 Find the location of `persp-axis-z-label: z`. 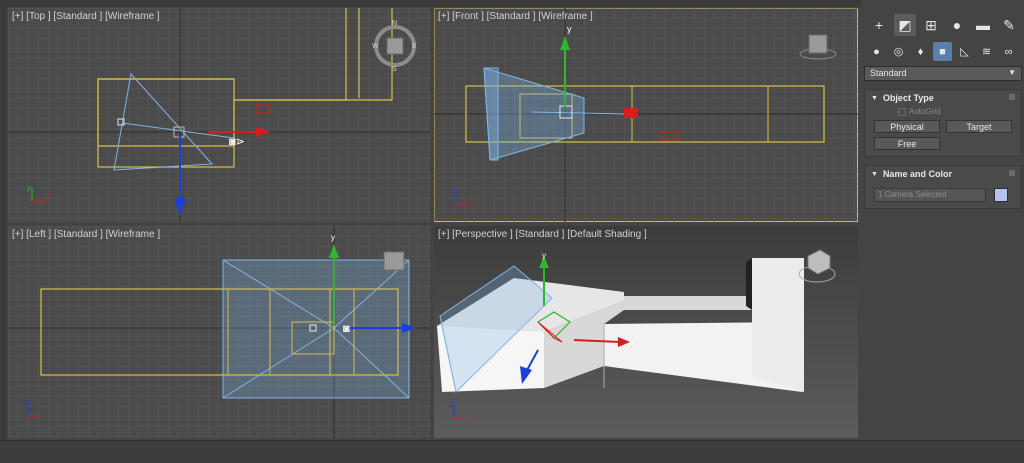

persp-axis-z-label: z is located at coordinates (452, 403).